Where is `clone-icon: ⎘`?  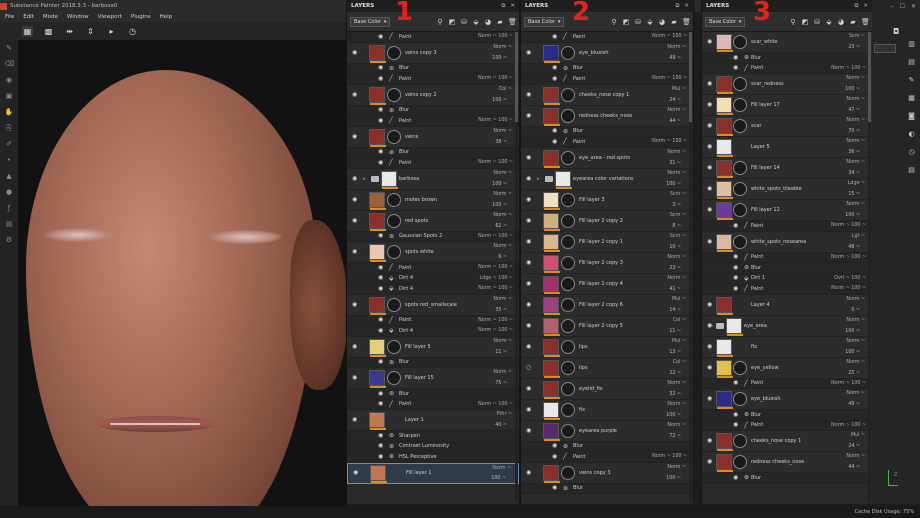 clone-icon: ⎘ is located at coordinates (9, 128).